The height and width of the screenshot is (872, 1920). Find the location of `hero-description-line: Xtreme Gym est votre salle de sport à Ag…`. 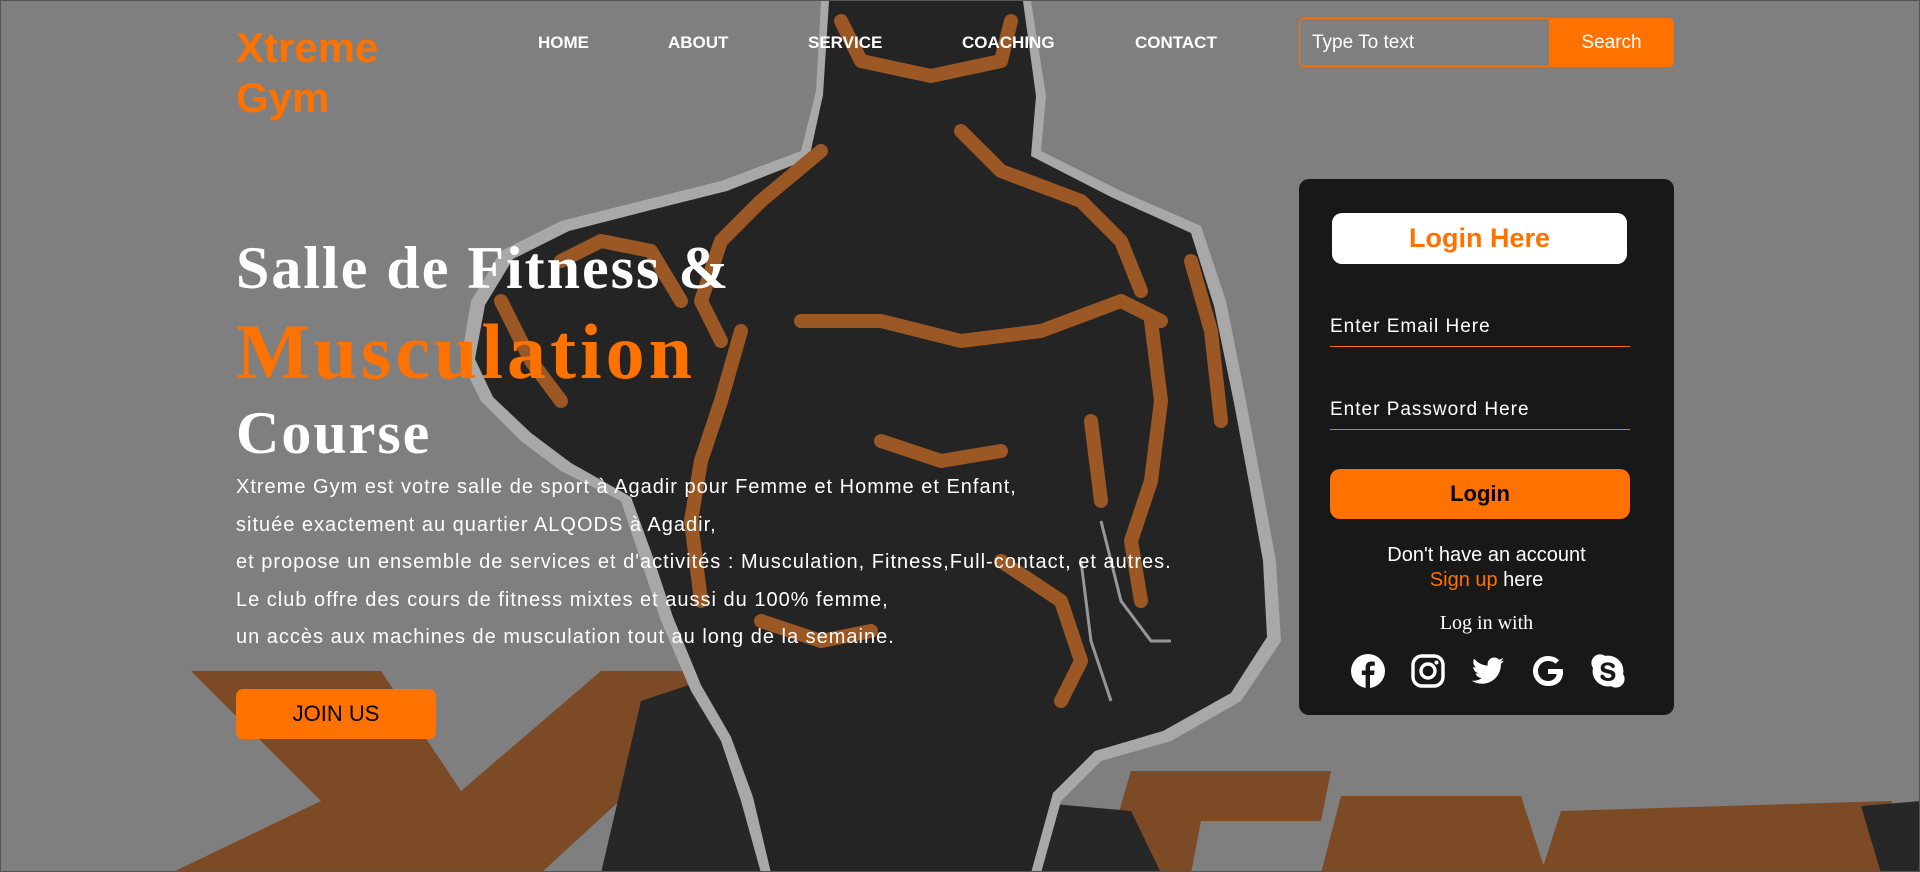

hero-description-line: Xtreme Gym est votre salle de sport à Ag… is located at coordinates (626, 487).